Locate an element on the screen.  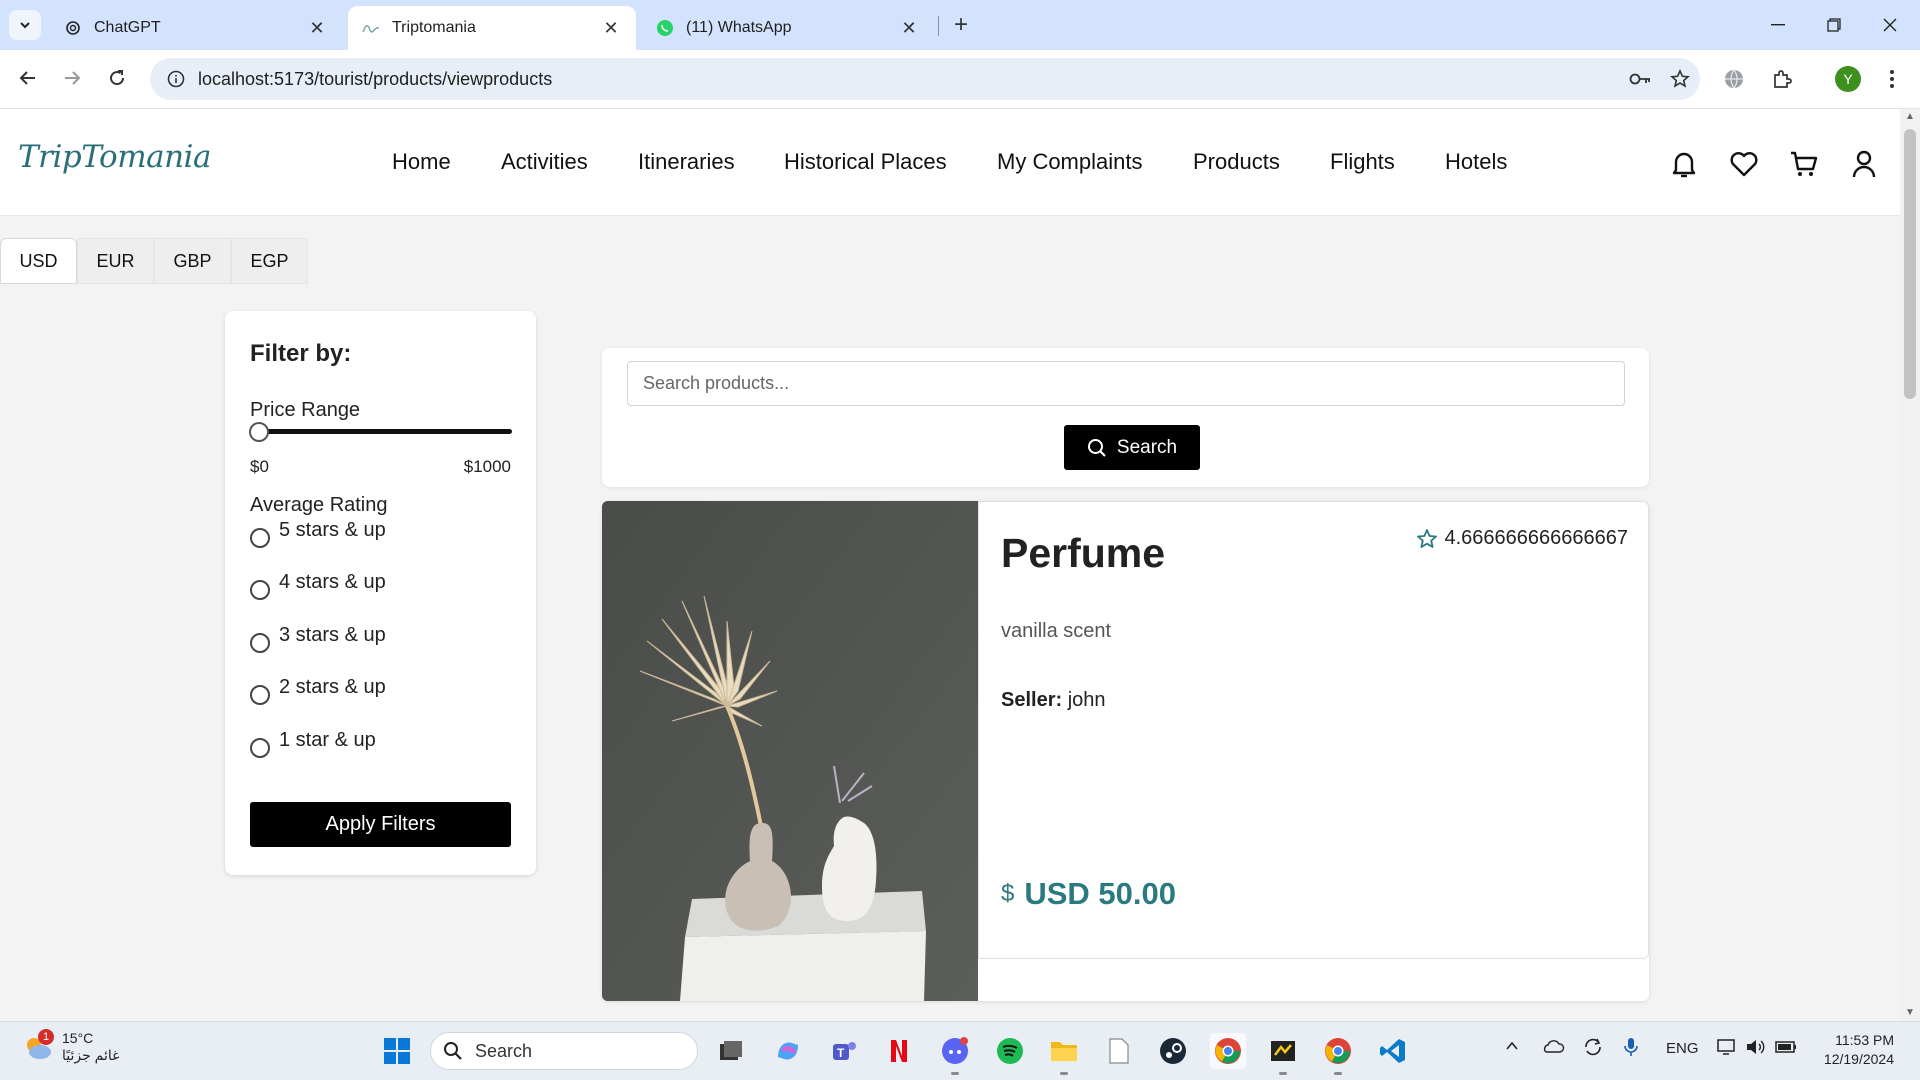
tab-title: (11) WhatsApp is located at coordinates (739, 27).